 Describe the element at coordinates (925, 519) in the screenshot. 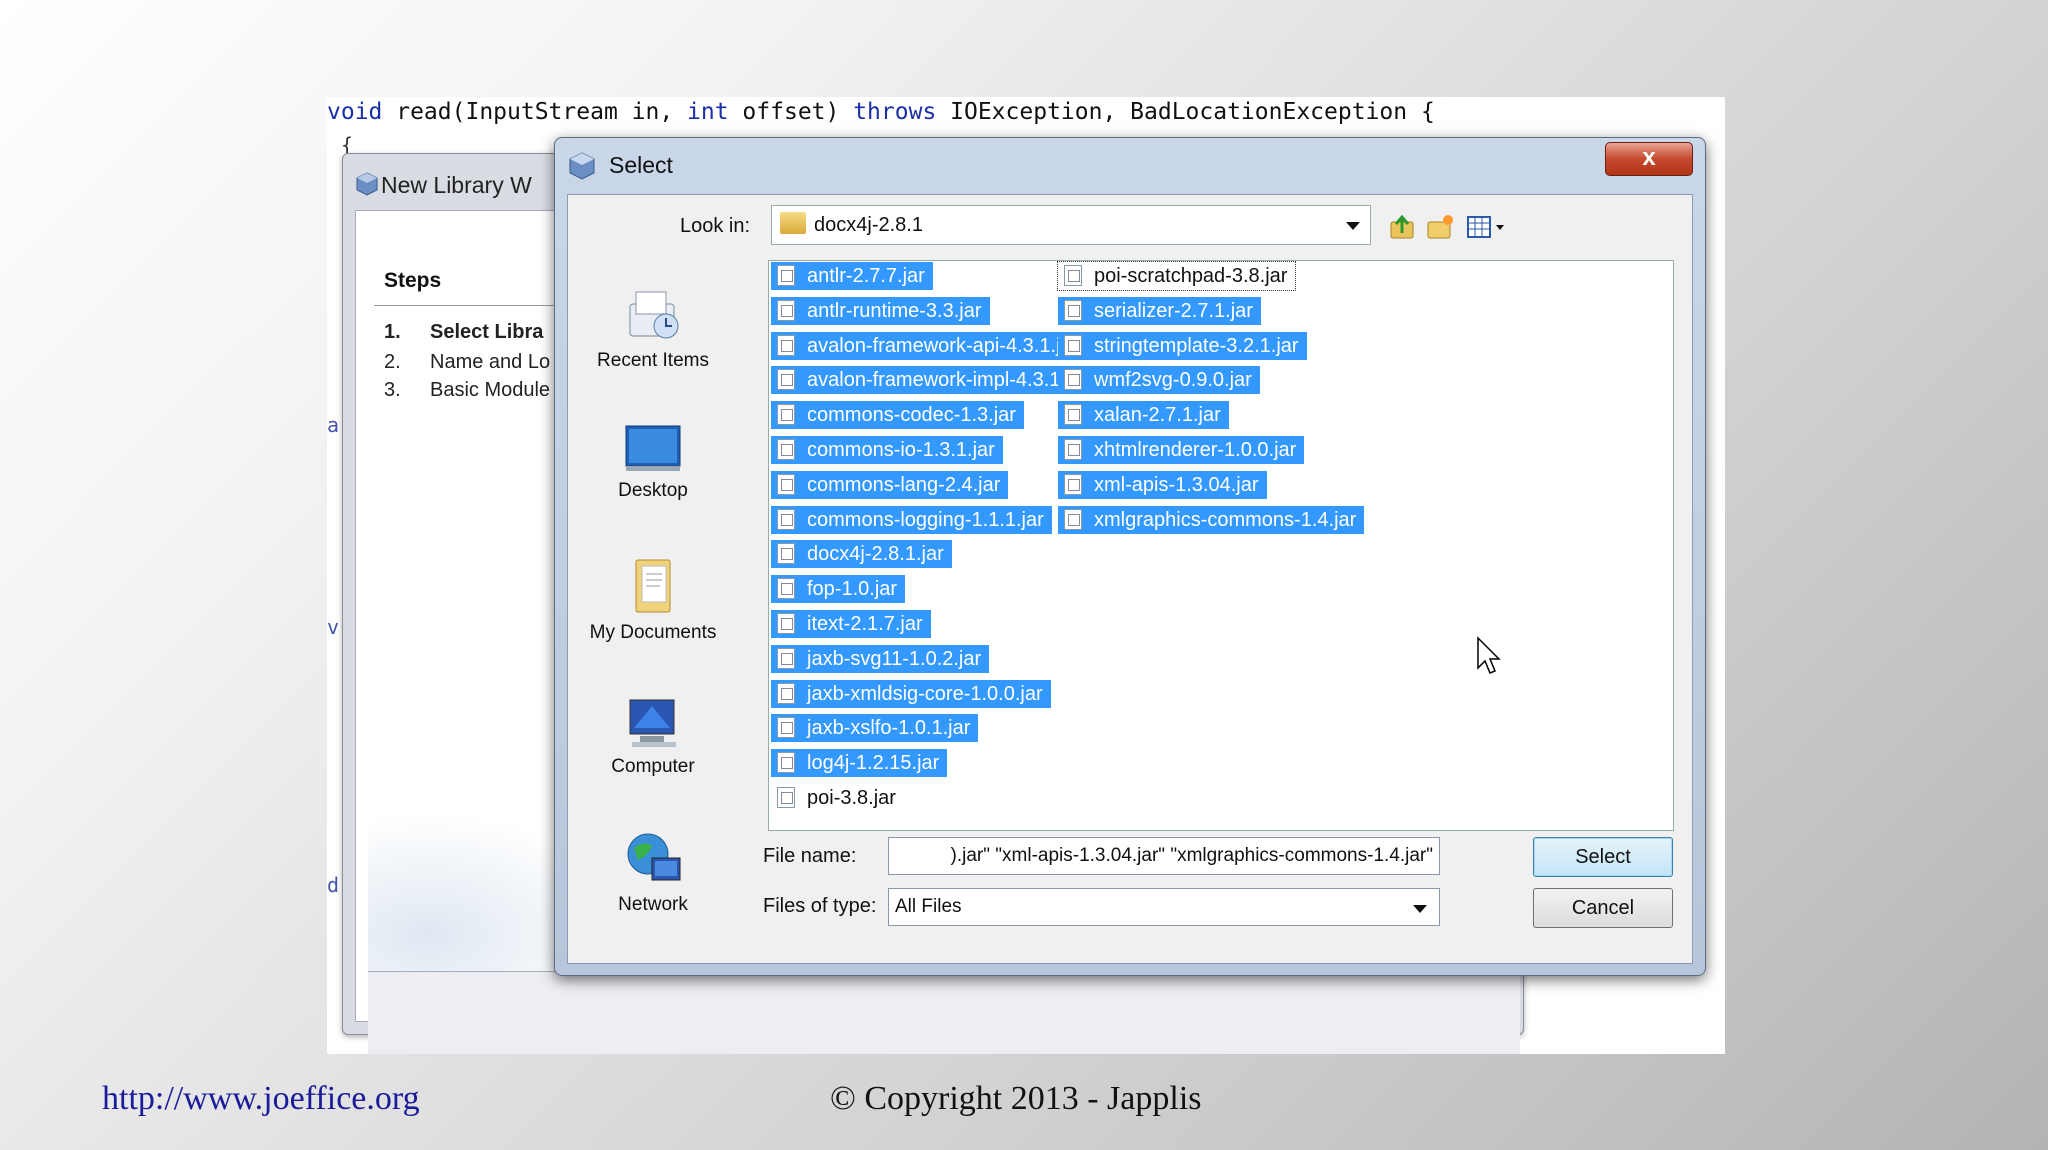

I see `file-name: commons-logging-1.1.1.jar` at that location.